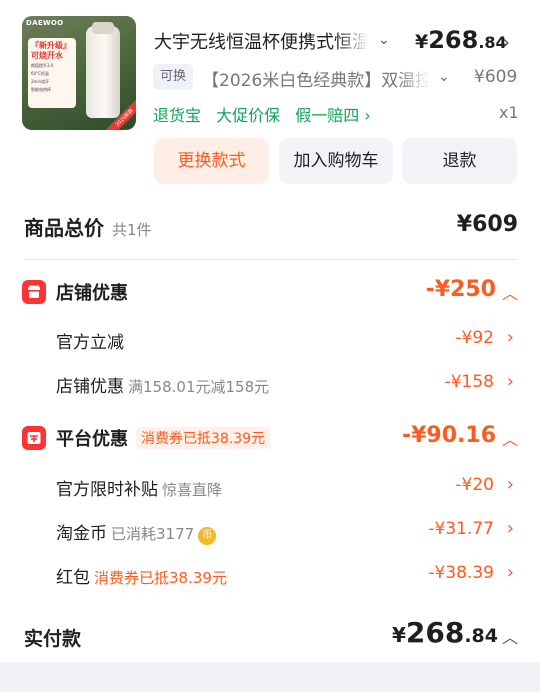 Image resolution: width=540 pixels, height=692 pixels. What do you see at coordinates (287, 340) in the screenshot?
I see `discount-line: 官方立减 -¥92 ›` at bounding box center [287, 340].